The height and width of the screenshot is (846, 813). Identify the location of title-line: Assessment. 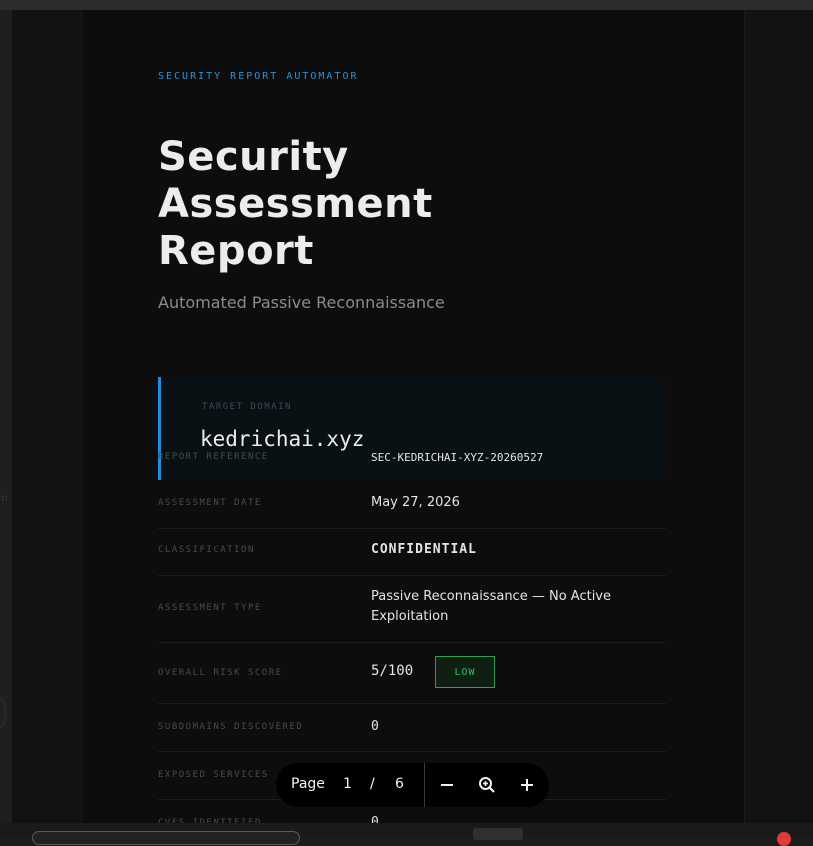
(295, 204).